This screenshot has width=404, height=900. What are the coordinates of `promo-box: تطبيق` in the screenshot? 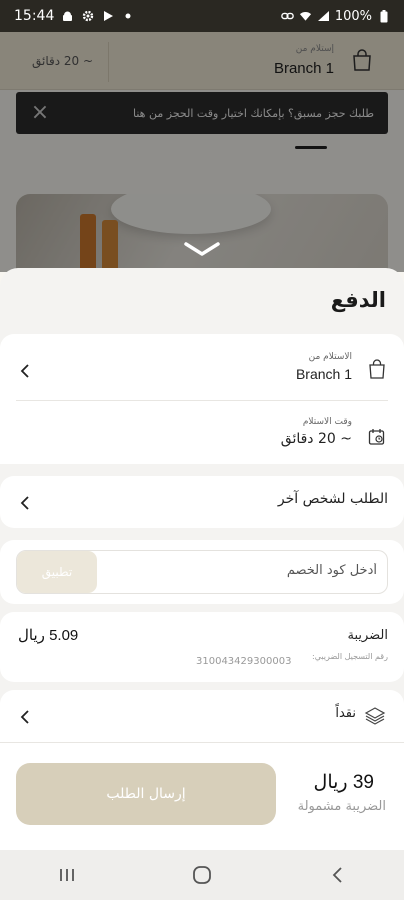 It's located at (202, 572).